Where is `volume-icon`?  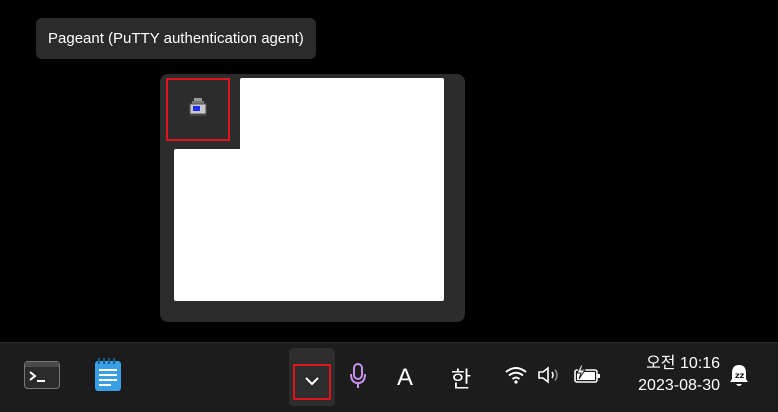 volume-icon is located at coordinates (550, 377).